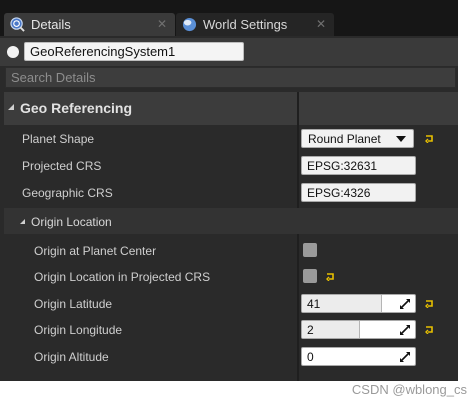  Describe the element at coordinates (17, 24) in the screenshot. I see `details-icon` at that location.